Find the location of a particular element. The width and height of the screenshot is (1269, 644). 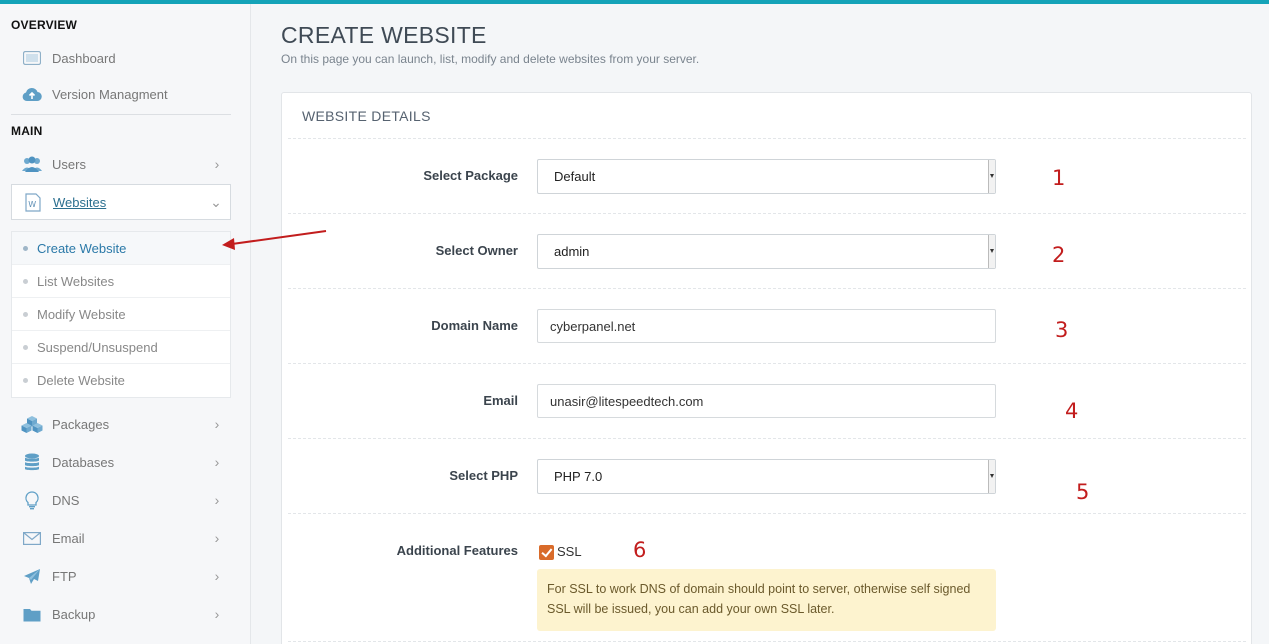

submenu-item-label: List Websites is located at coordinates (76, 281).